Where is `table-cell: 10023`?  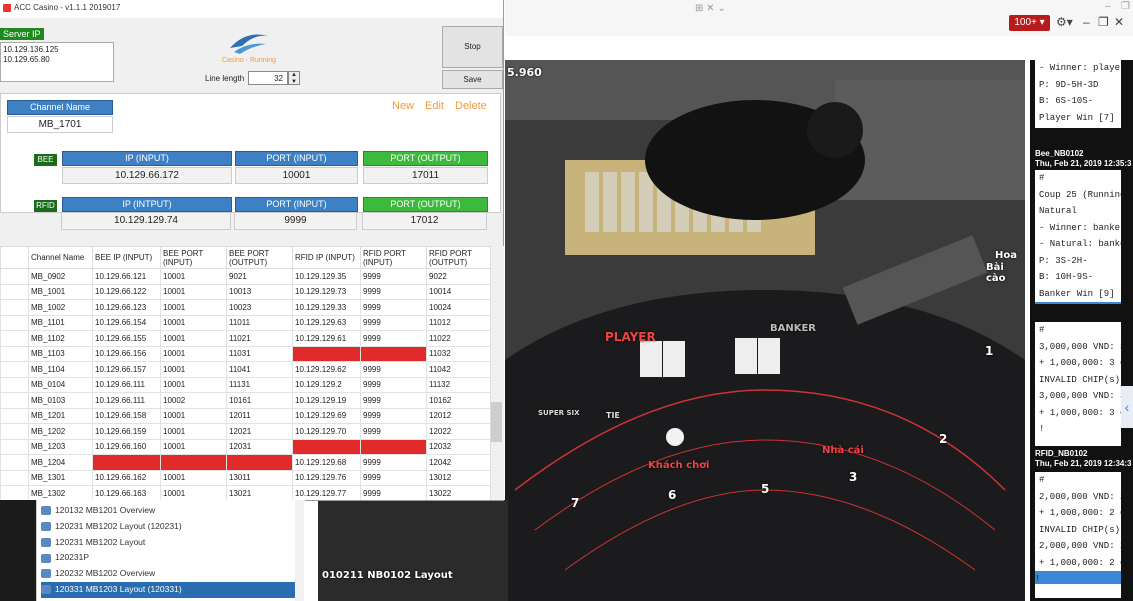
table-cell: 10023 is located at coordinates (259, 307).